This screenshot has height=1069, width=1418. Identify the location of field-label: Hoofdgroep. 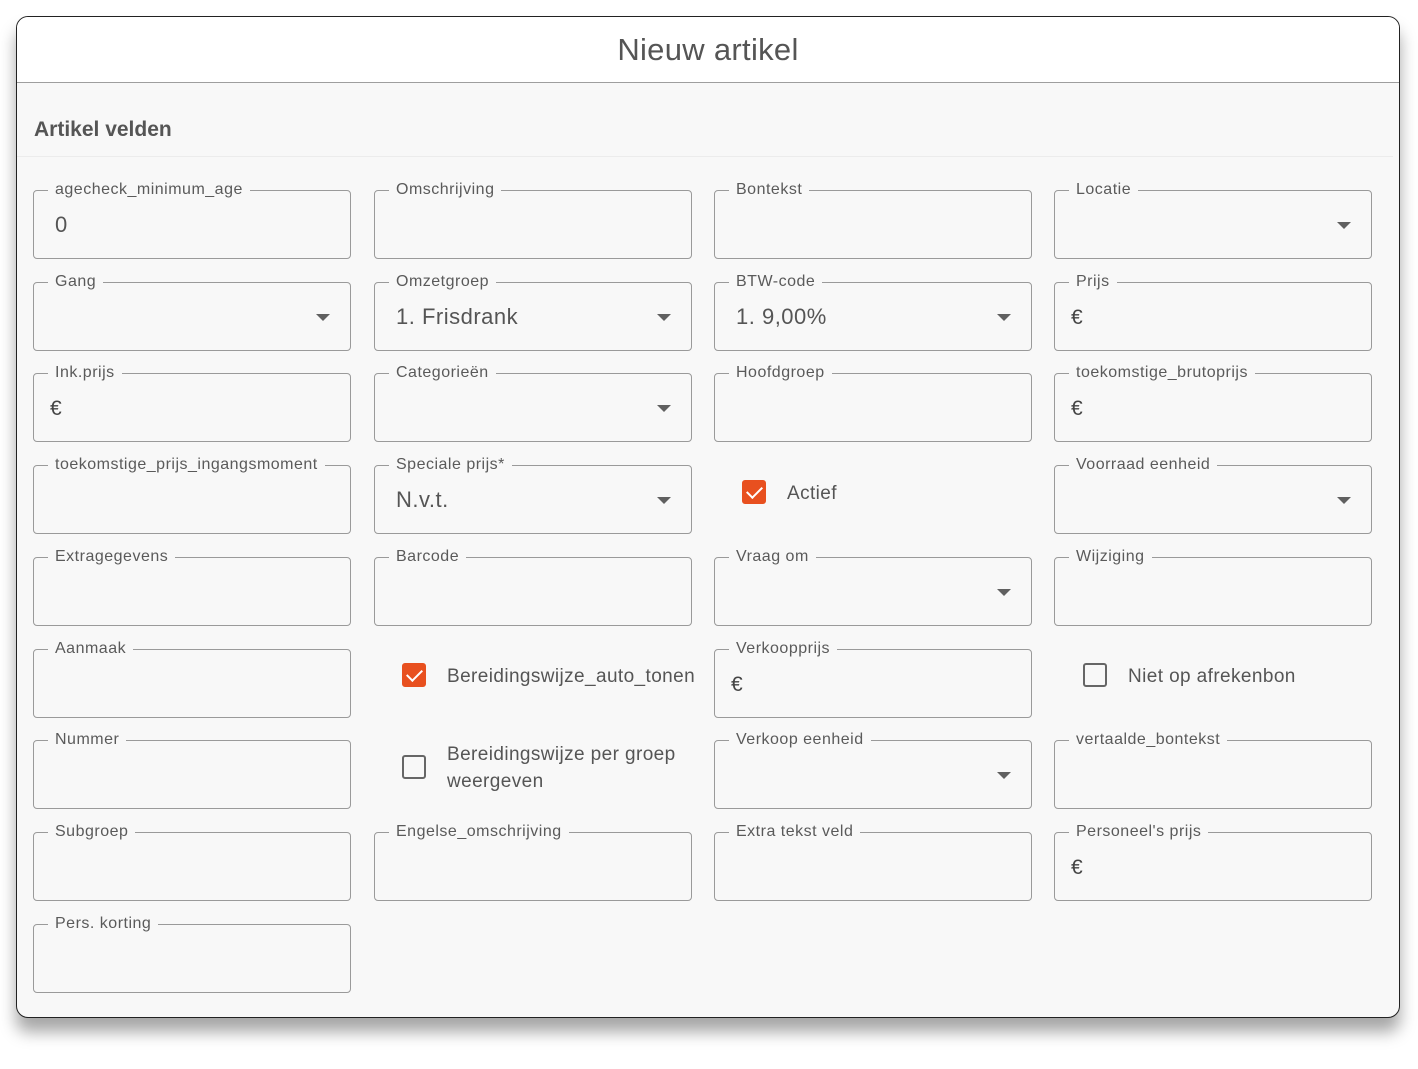
(780, 373).